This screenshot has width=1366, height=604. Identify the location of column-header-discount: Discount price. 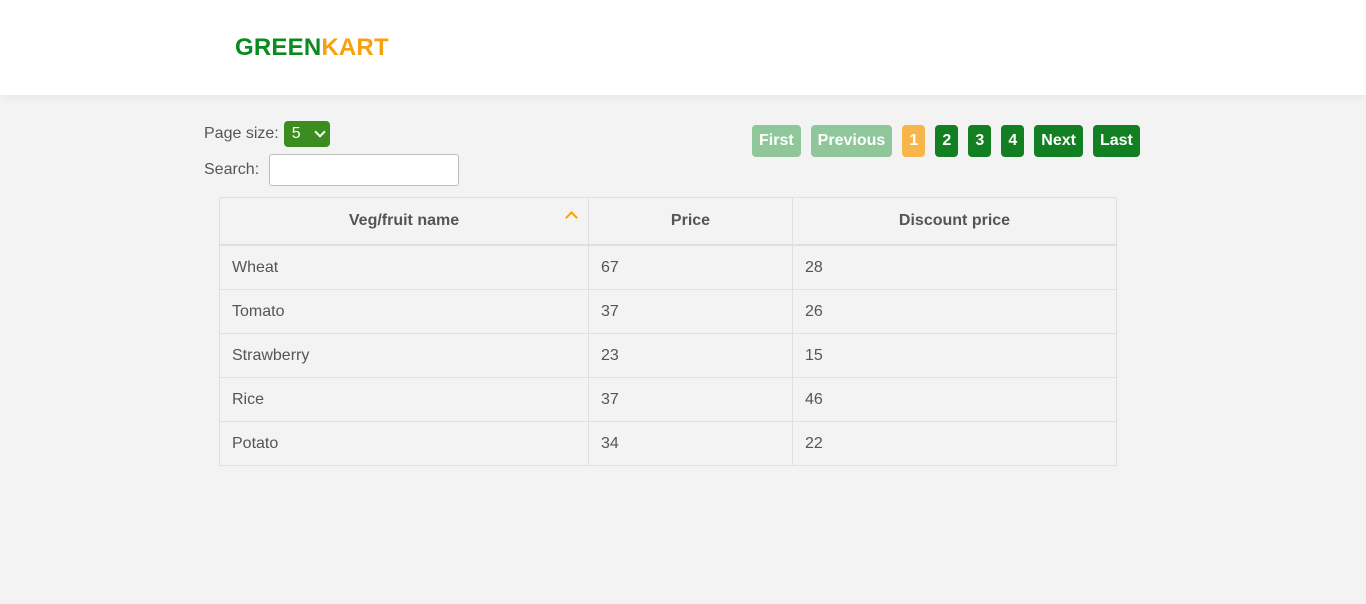
(954, 221).